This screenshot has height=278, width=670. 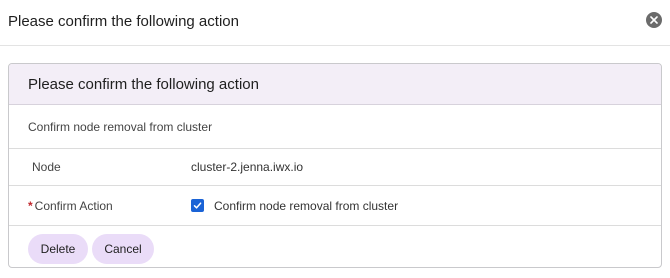 I want to click on node-value: cluster-2.jenna.iwx.io, so click(x=247, y=167).